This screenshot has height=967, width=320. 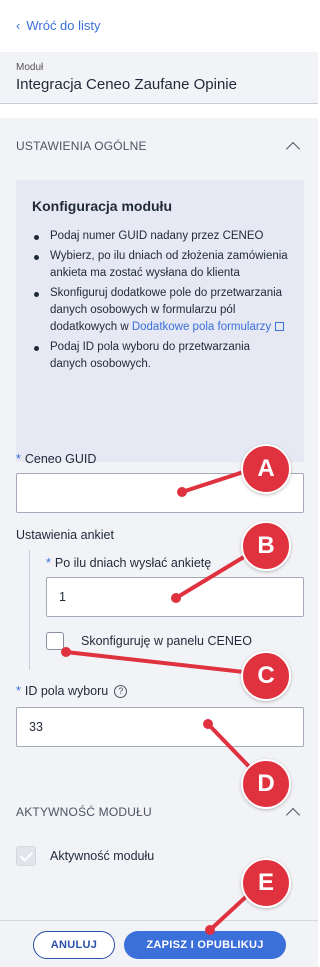 I want to click on section-general-header: USTAWIENIA OGÓLNE, so click(x=159, y=146).